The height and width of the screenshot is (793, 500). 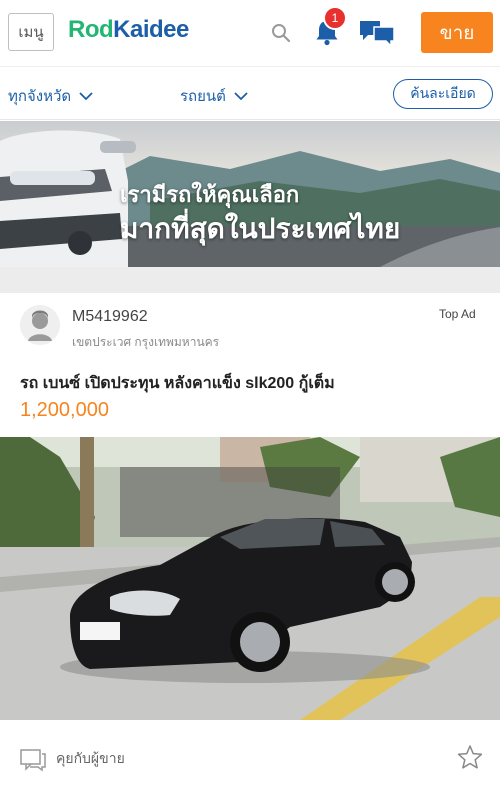 What do you see at coordinates (40, 96) in the screenshot?
I see `province-filter-label: ทุกจังหวัด` at bounding box center [40, 96].